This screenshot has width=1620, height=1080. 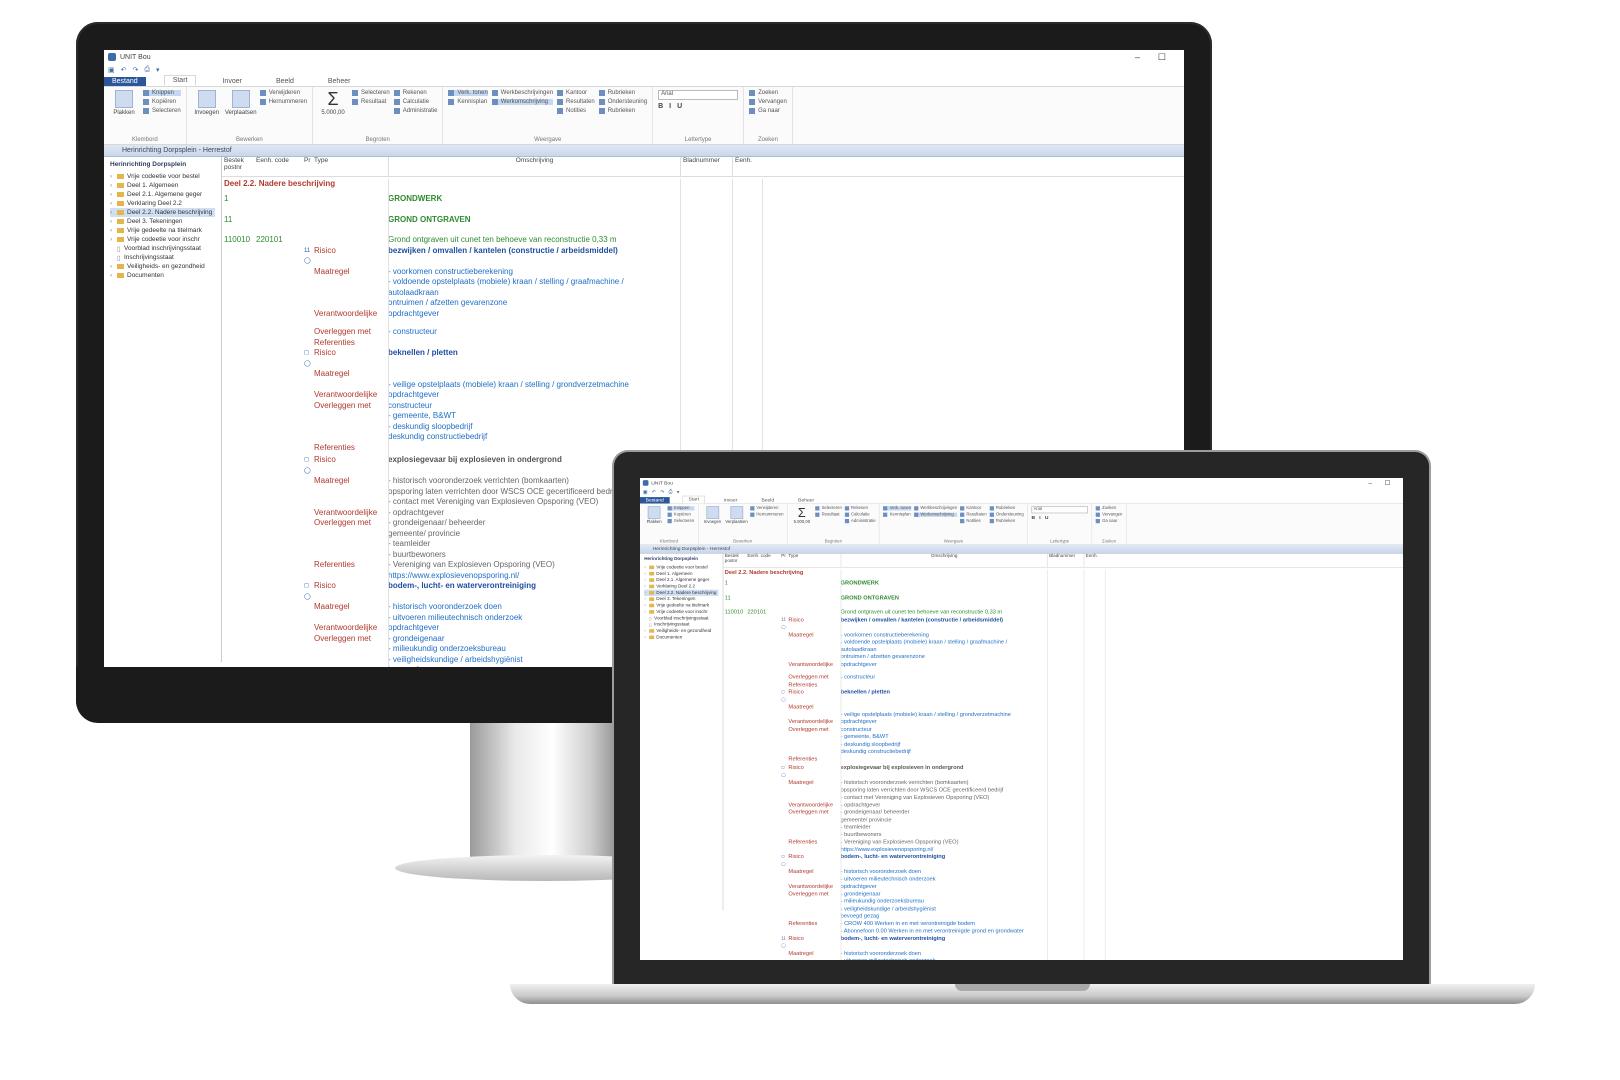 I want to click on cut-button: Knippen, so click(x=681, y=508).